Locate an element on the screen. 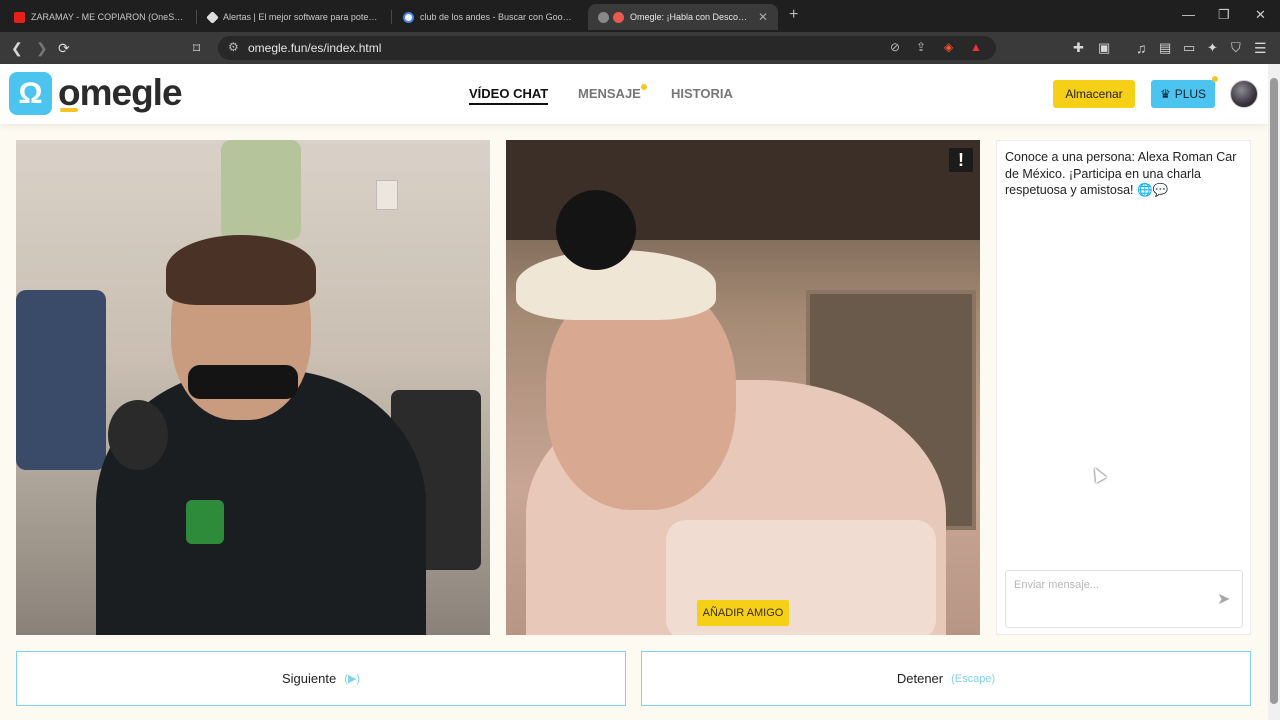 This screenshot has width=1280, height=720. url-text: omegle.fun/es/index.html is located at coordinates (314, 48).